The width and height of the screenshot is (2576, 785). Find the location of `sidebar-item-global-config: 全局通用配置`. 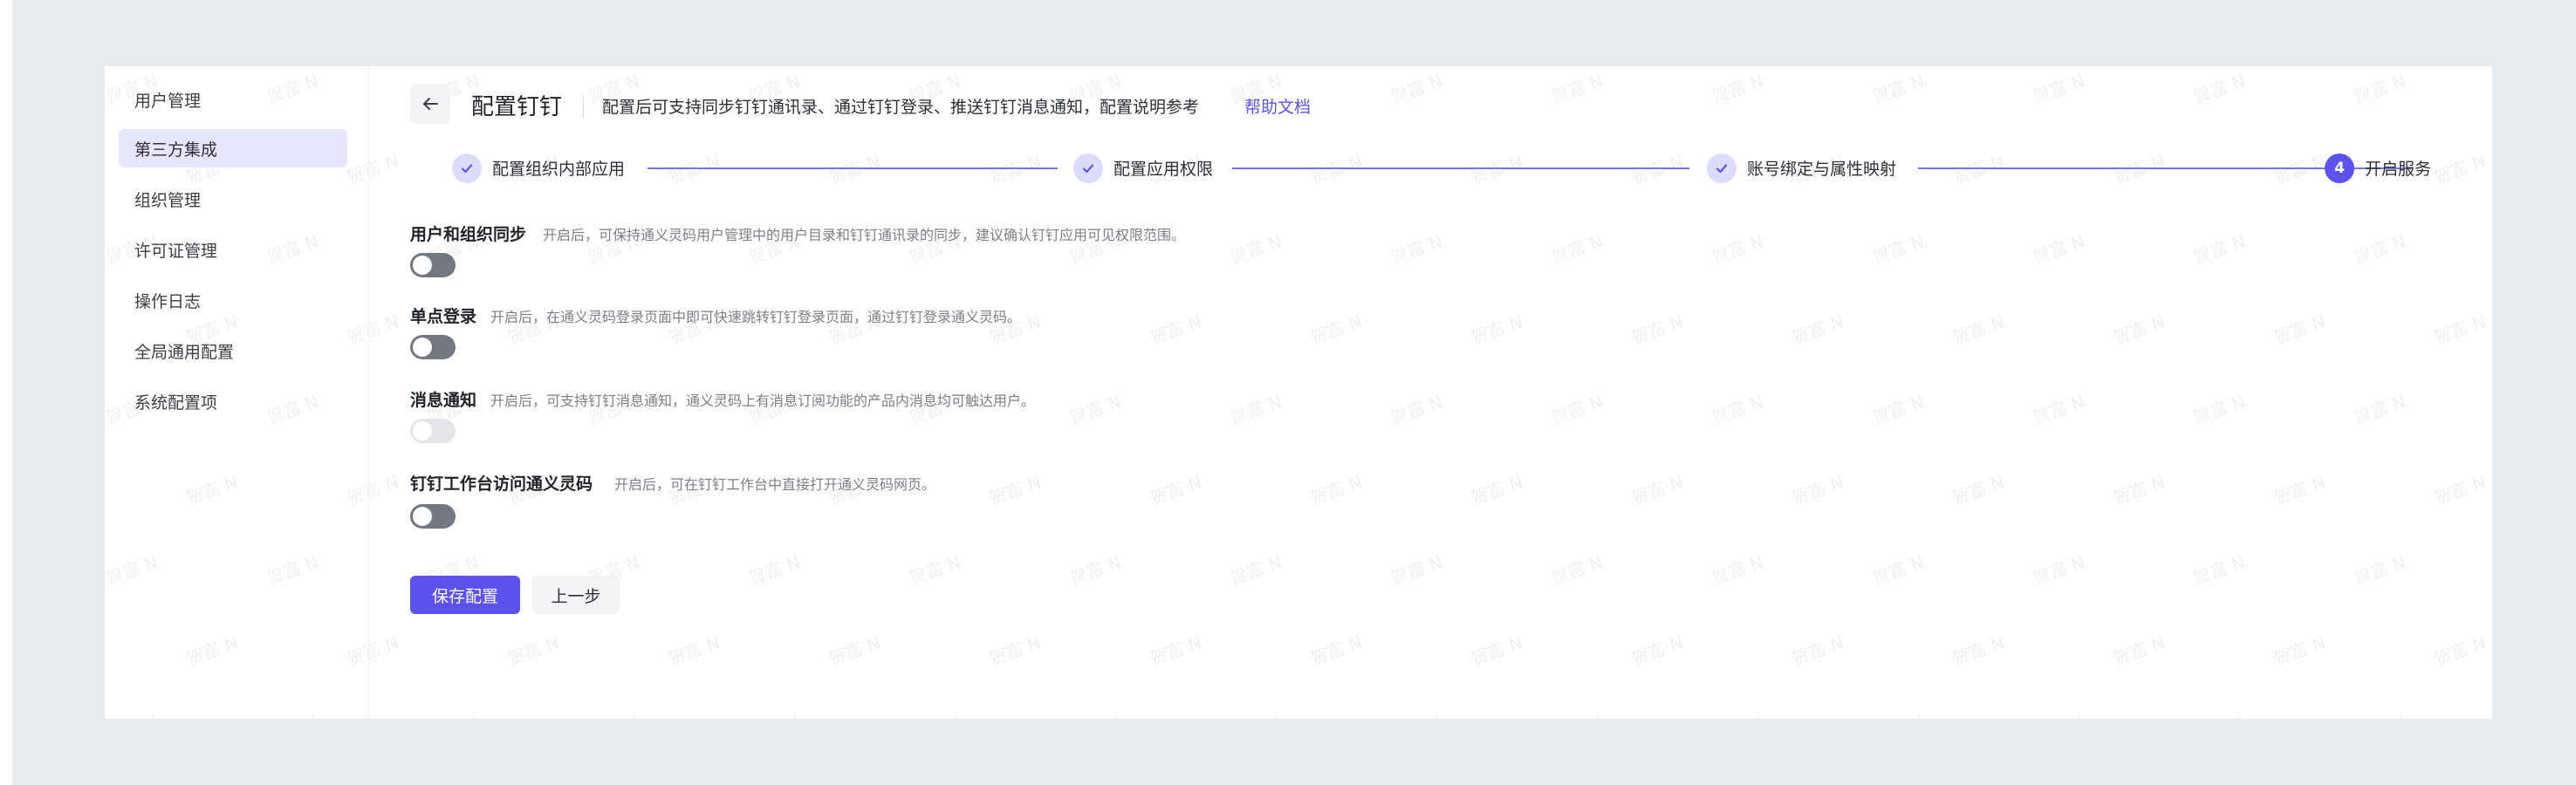

sidebar-item-global-config: 全局通用配置 is located at coordinates (233, 350).